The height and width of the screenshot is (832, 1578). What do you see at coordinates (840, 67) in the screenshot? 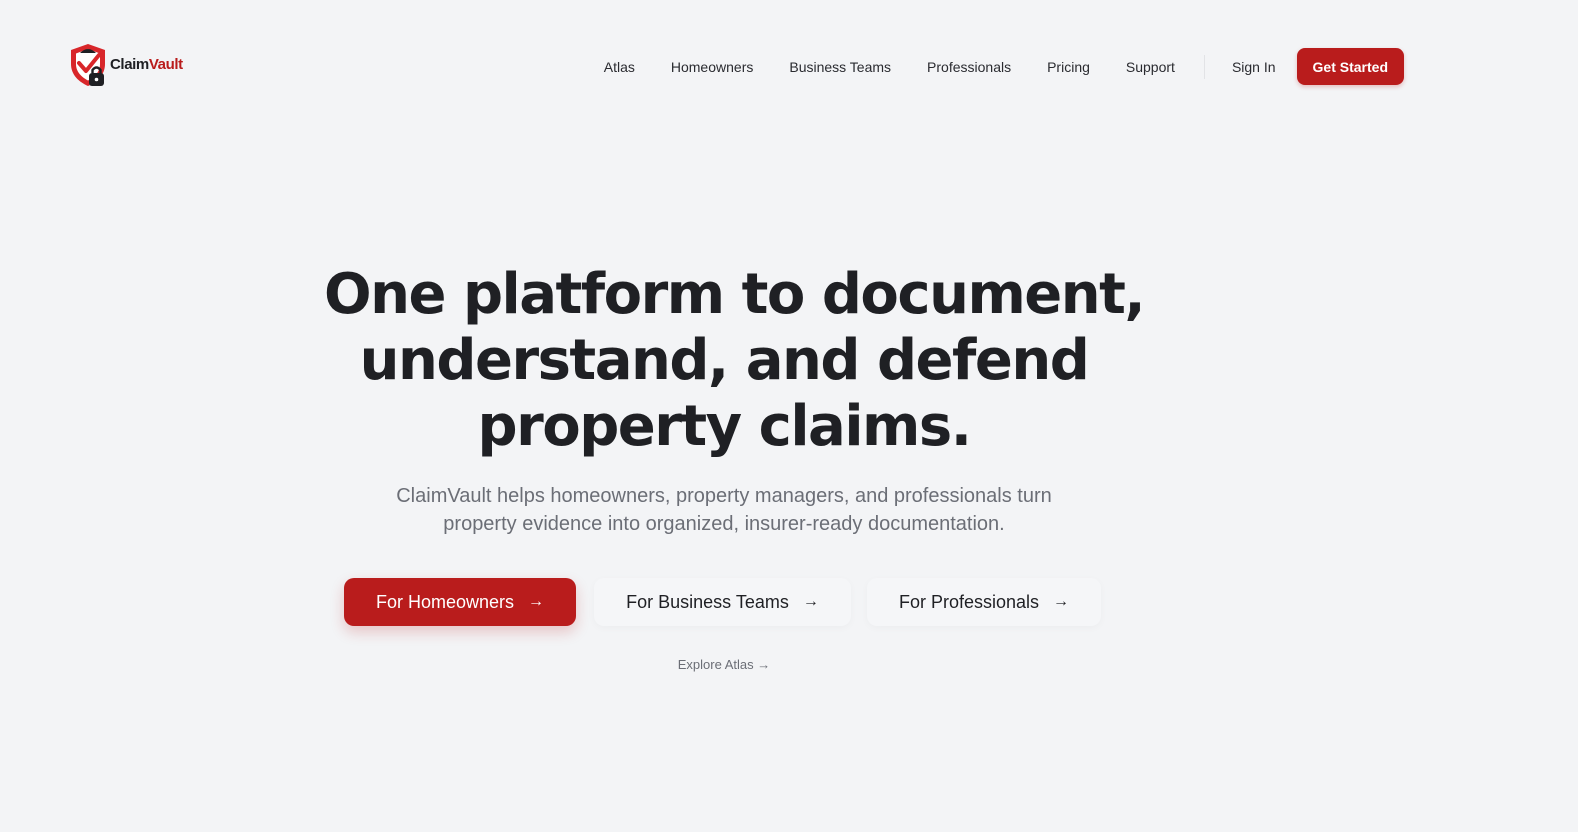
I see `nav-item-business-teams: Business Teams` at bounding box center [840, 67].